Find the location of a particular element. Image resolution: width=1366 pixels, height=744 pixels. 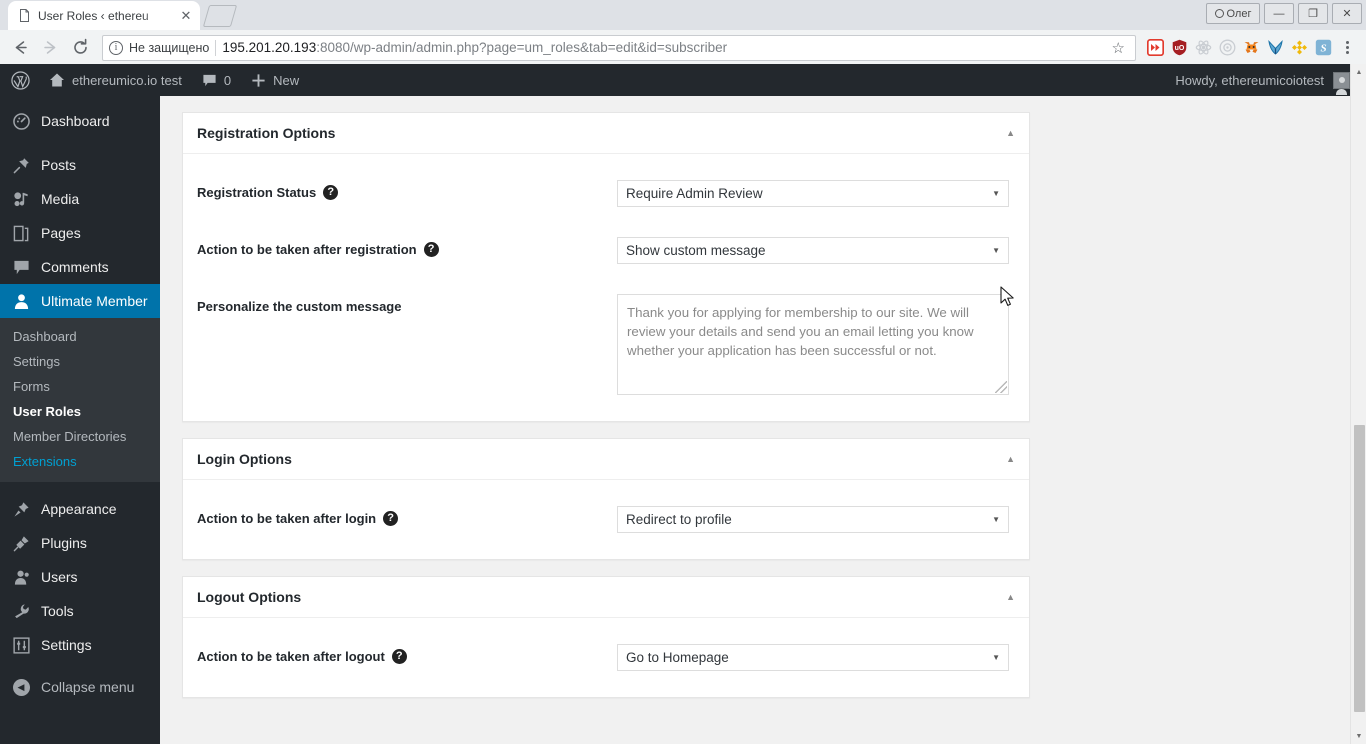

info-icon: i is located at coordinates (116, 47).